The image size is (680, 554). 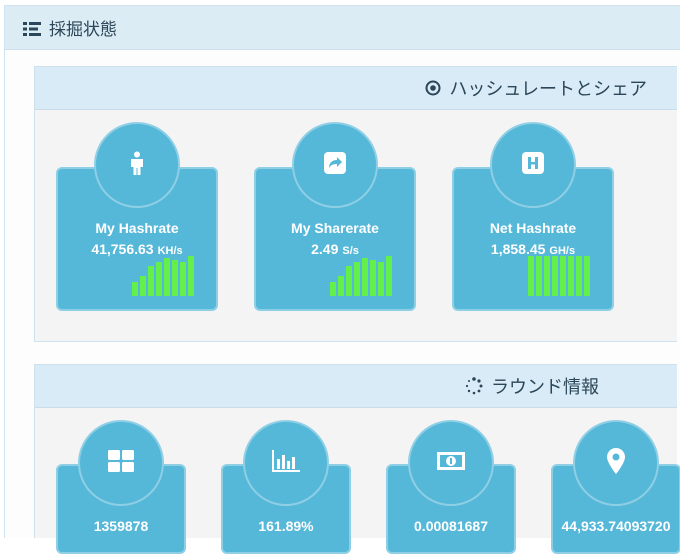 I want to click on share-icon-badge, so click(x=335, y=165).